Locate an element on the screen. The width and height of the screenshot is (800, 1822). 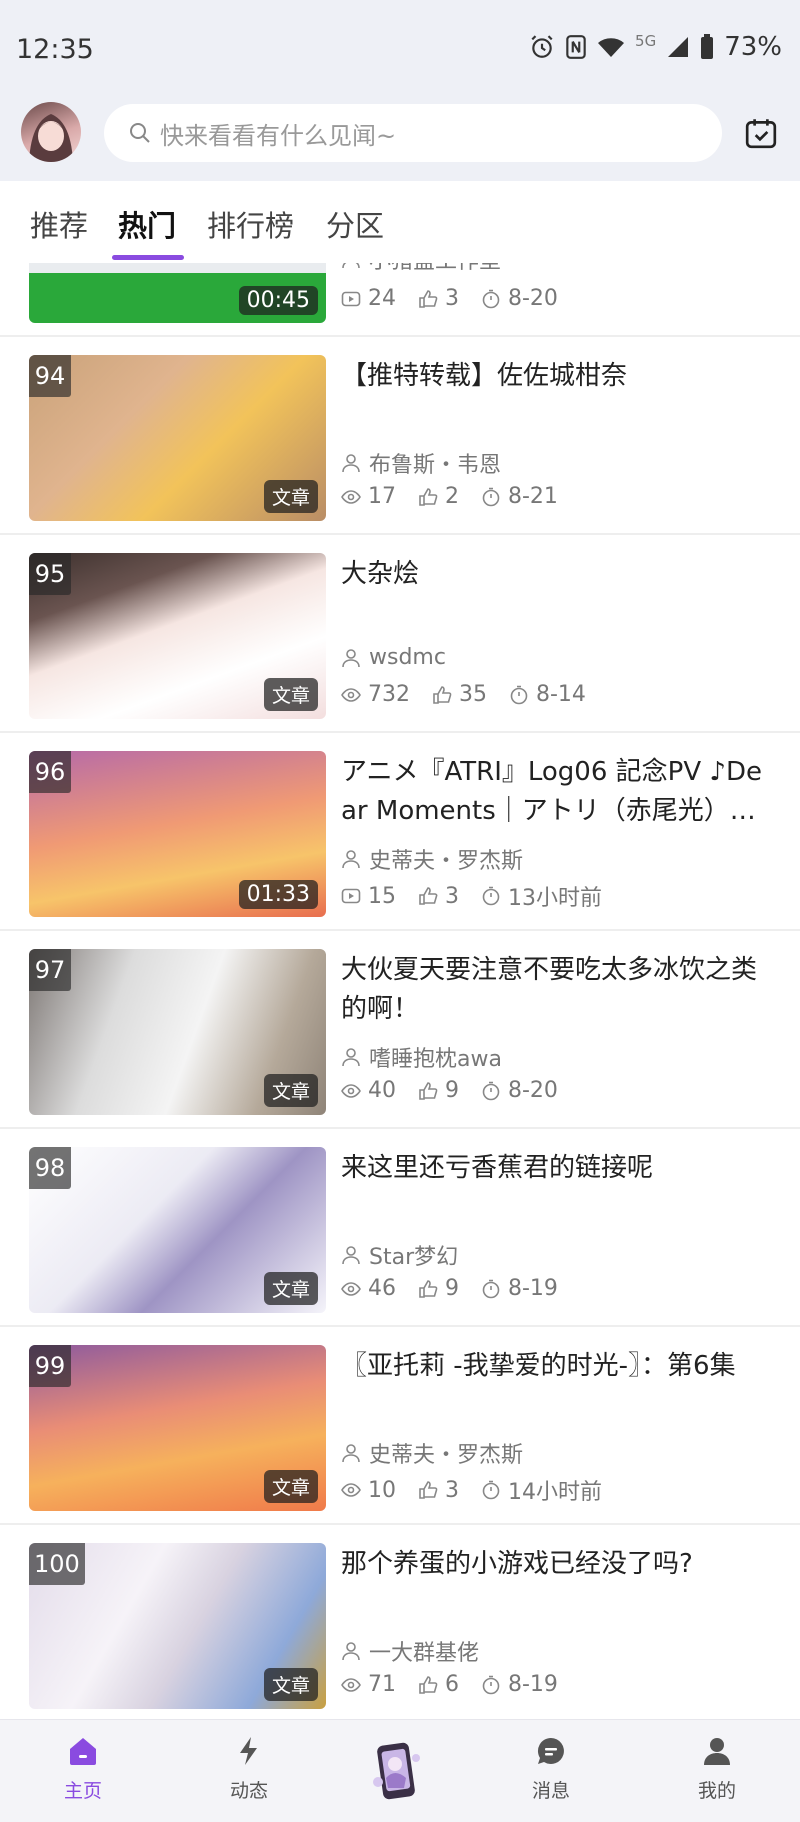
battery-percent: 73% is located at coordinates (753, 47).